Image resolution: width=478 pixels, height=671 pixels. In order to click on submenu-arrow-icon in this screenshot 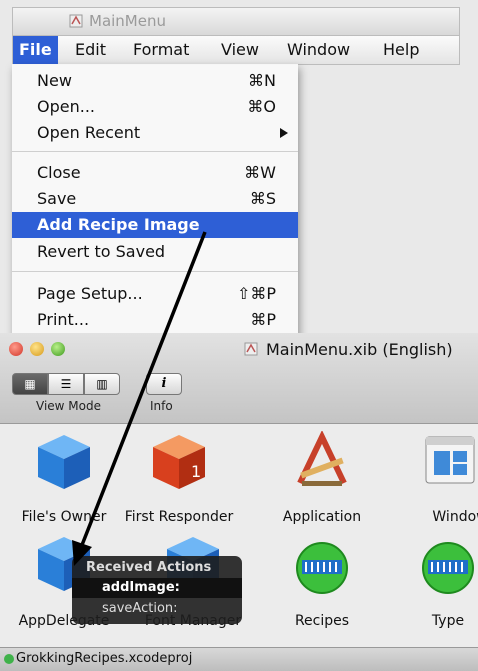, I will do `click(284, 133)`.